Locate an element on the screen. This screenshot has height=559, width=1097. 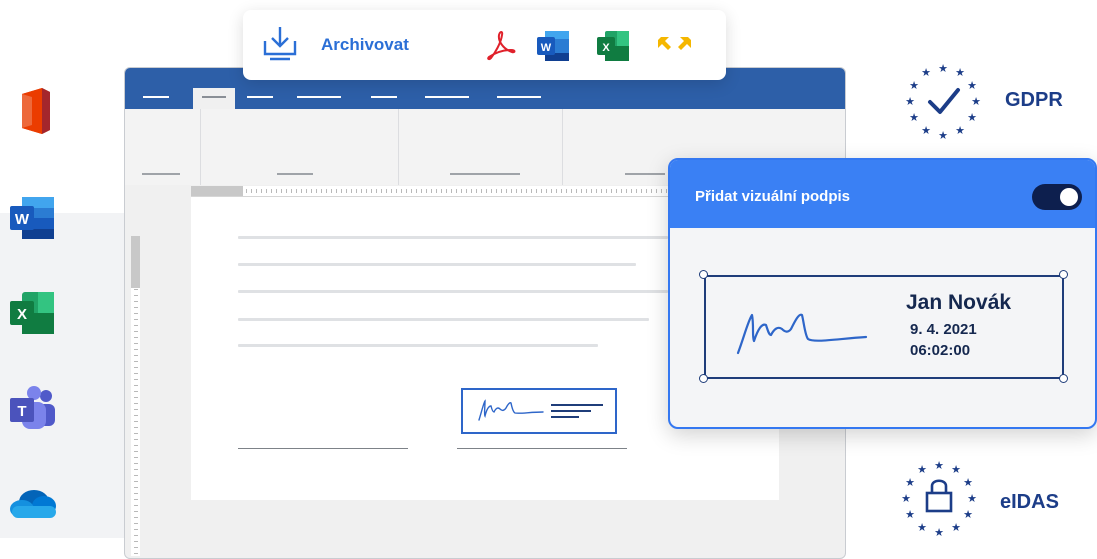
menu-tab-label is located at coordinates (214, 97).